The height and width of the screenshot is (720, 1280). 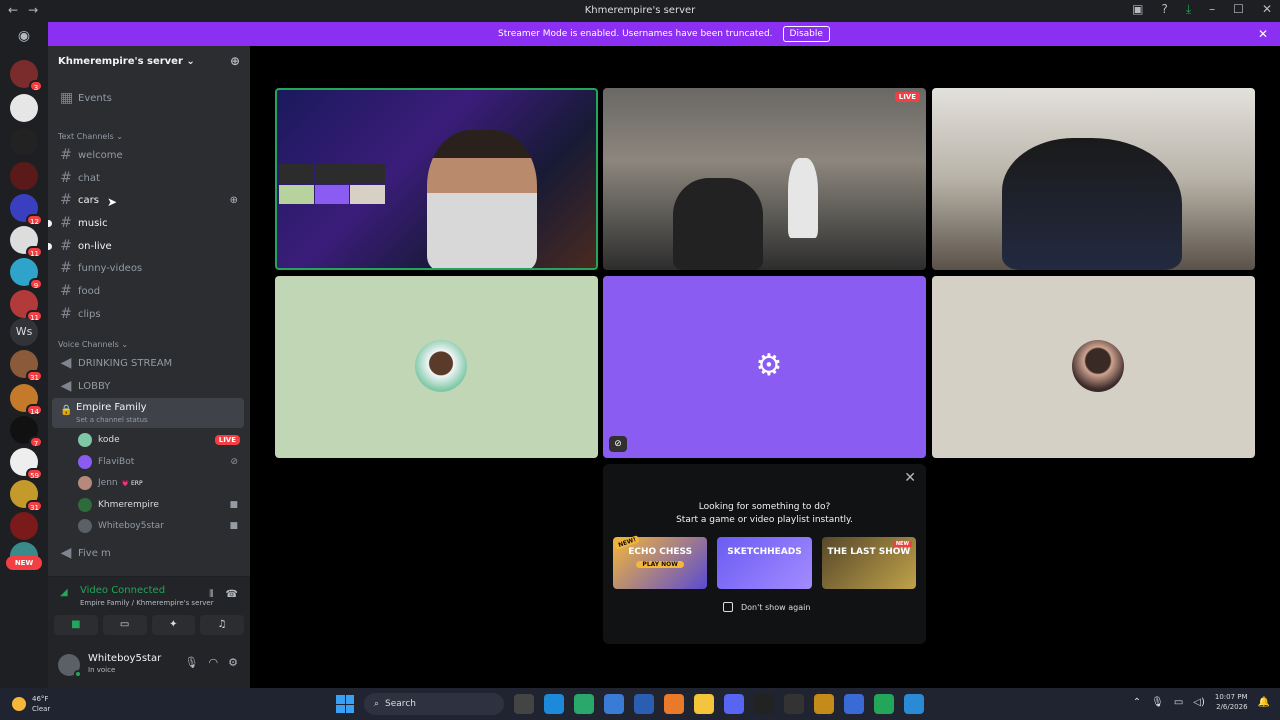 What do you see at coordinates (161, 462) in the screenshot?
I see `voice-member: FlaviBot ⊘` at bounding box center [161, 462].